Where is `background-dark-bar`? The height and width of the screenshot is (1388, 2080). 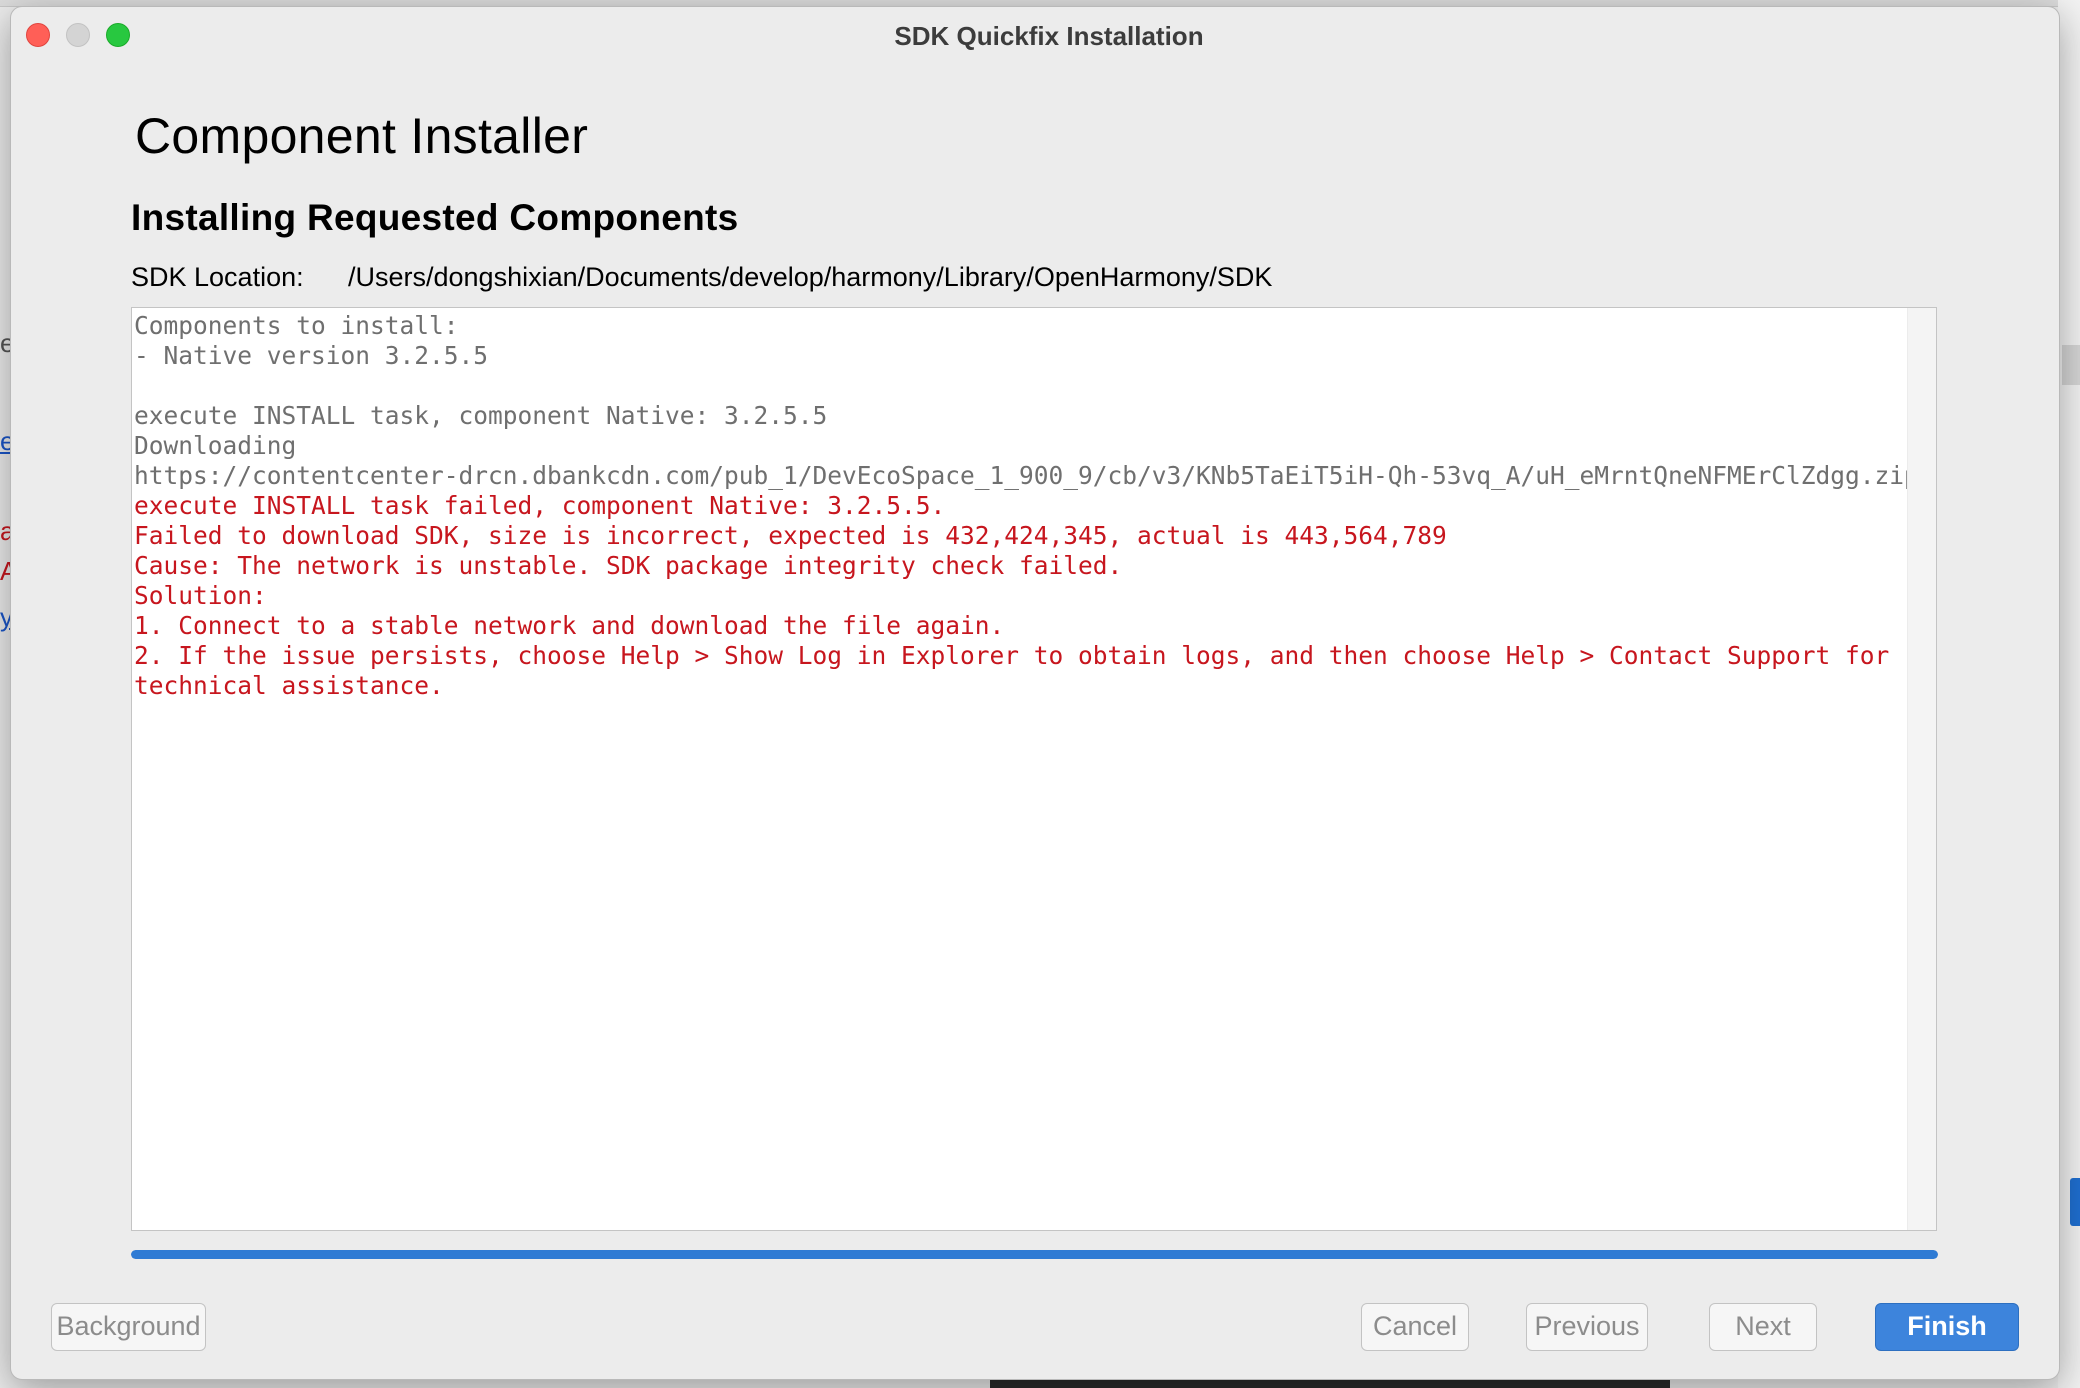
background-dark-bar is located at coordinates (1330, 1384).